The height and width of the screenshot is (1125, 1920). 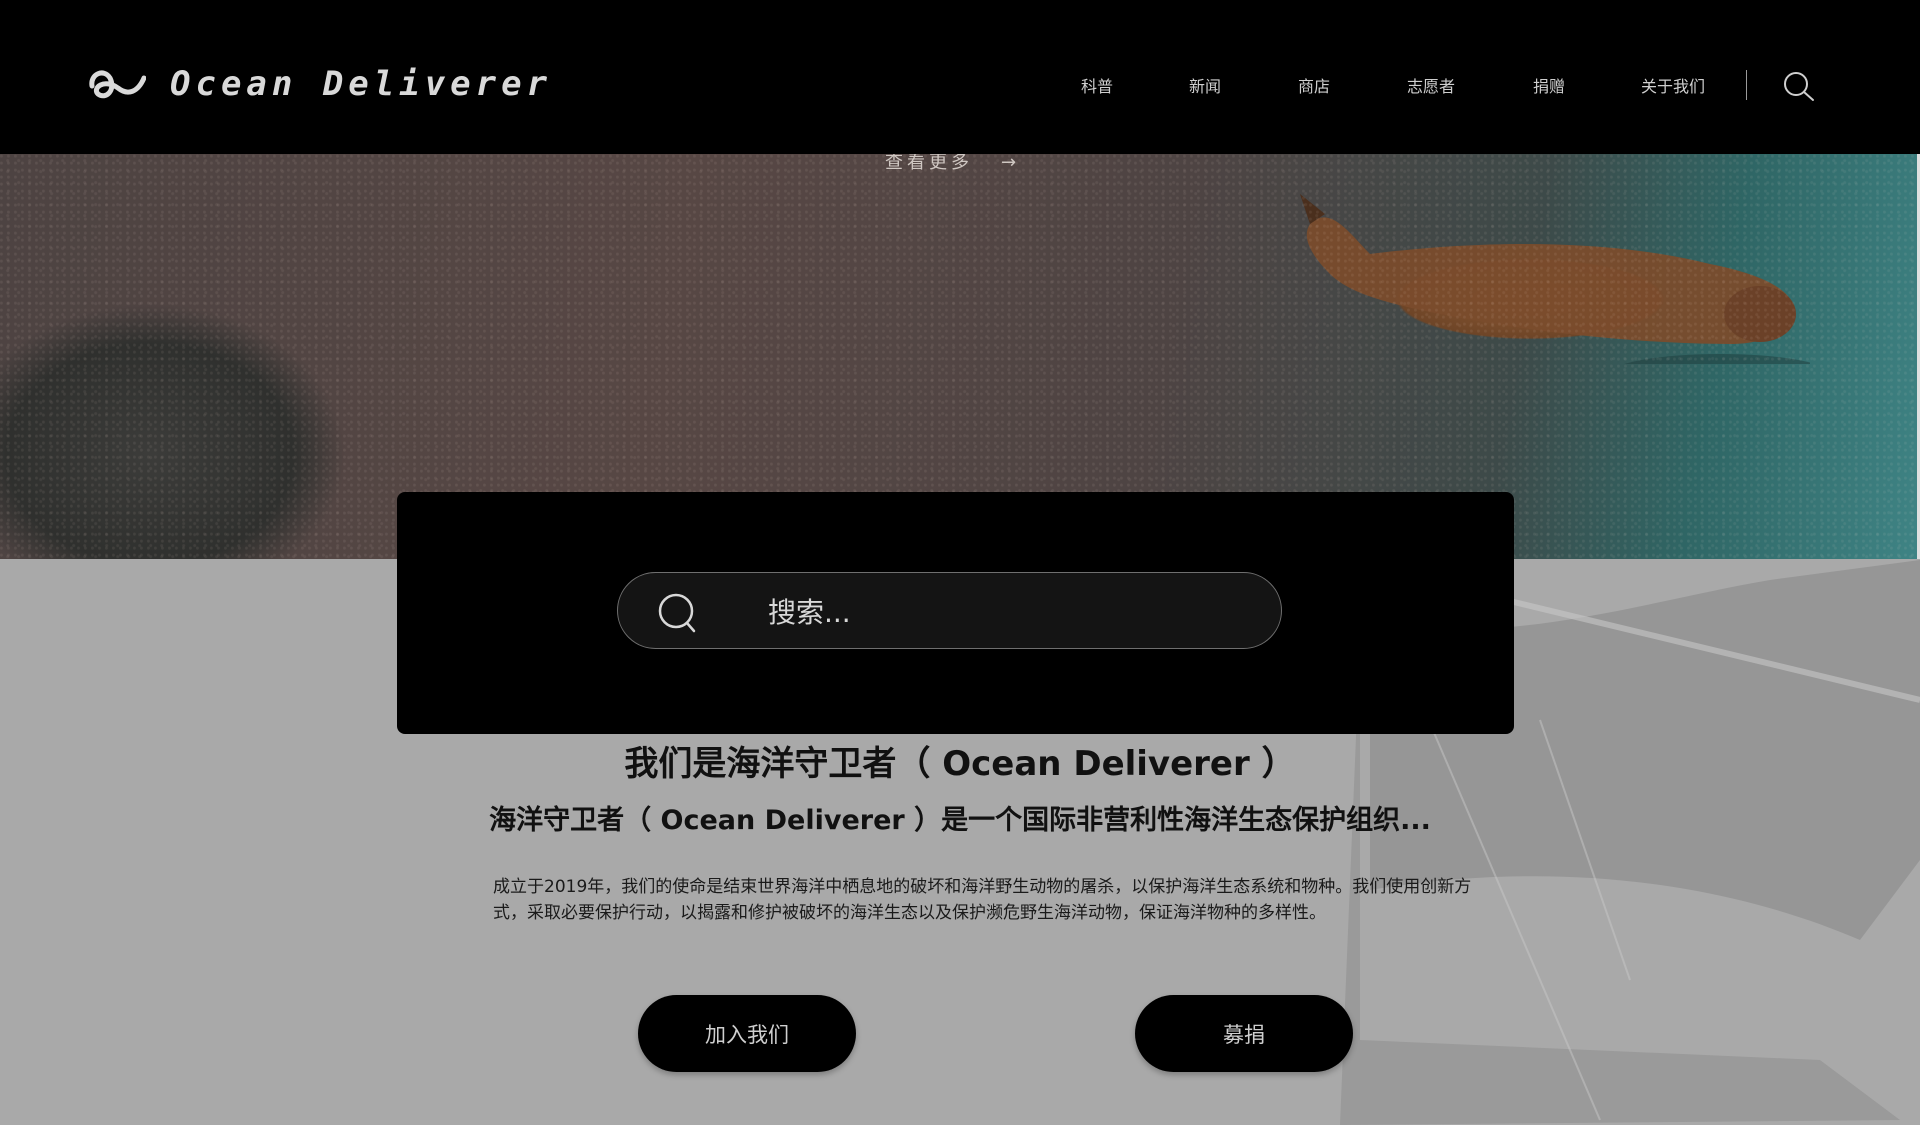 I want to click on join-us-button: 加入我们, so click(x=747, y=1033).